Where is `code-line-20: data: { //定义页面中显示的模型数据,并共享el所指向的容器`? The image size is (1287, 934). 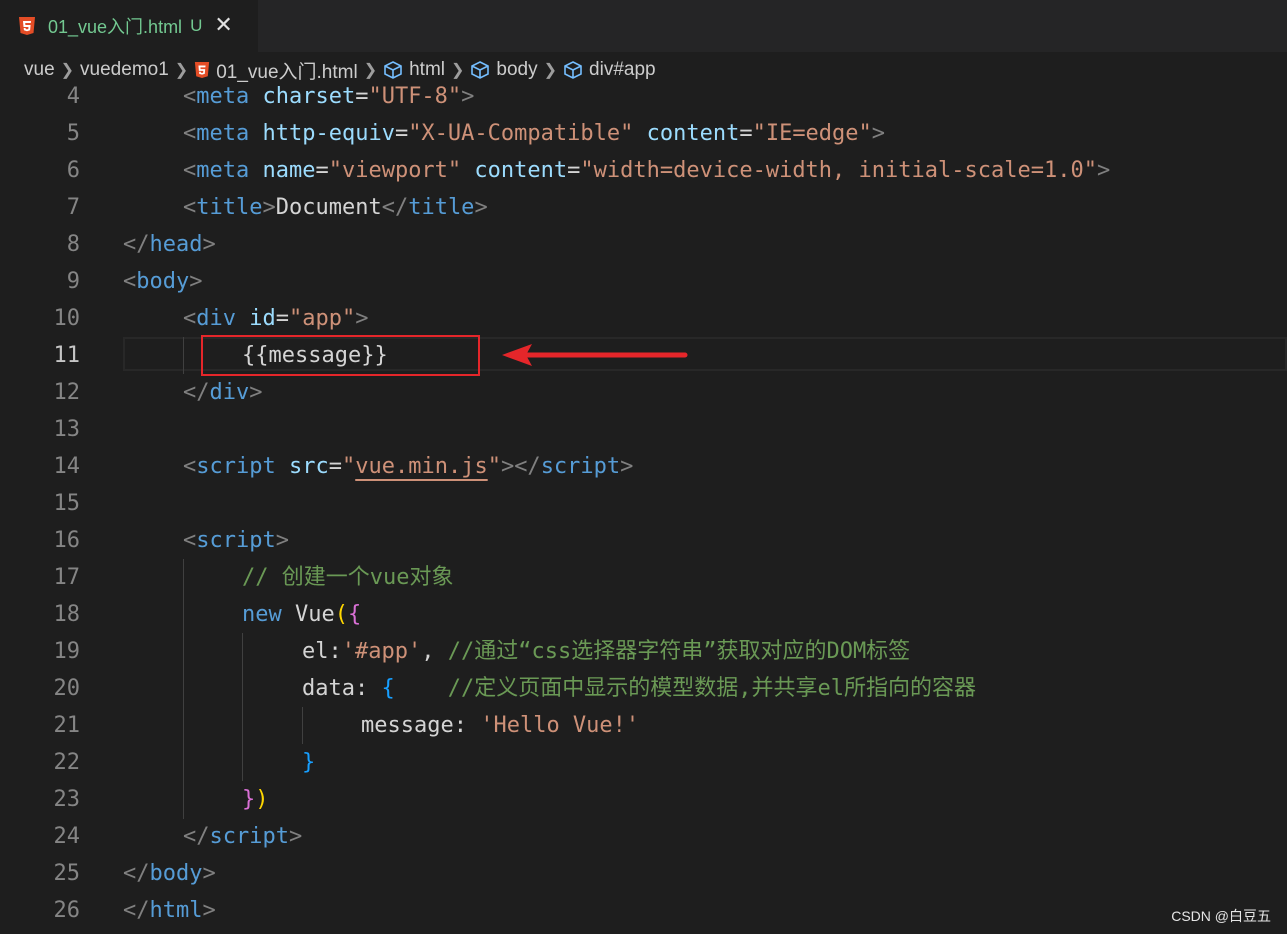
code-line-20: data: { //定义页面中显示的模型数据,并共享el所指向的容器 is located at coordinates (639, 688).